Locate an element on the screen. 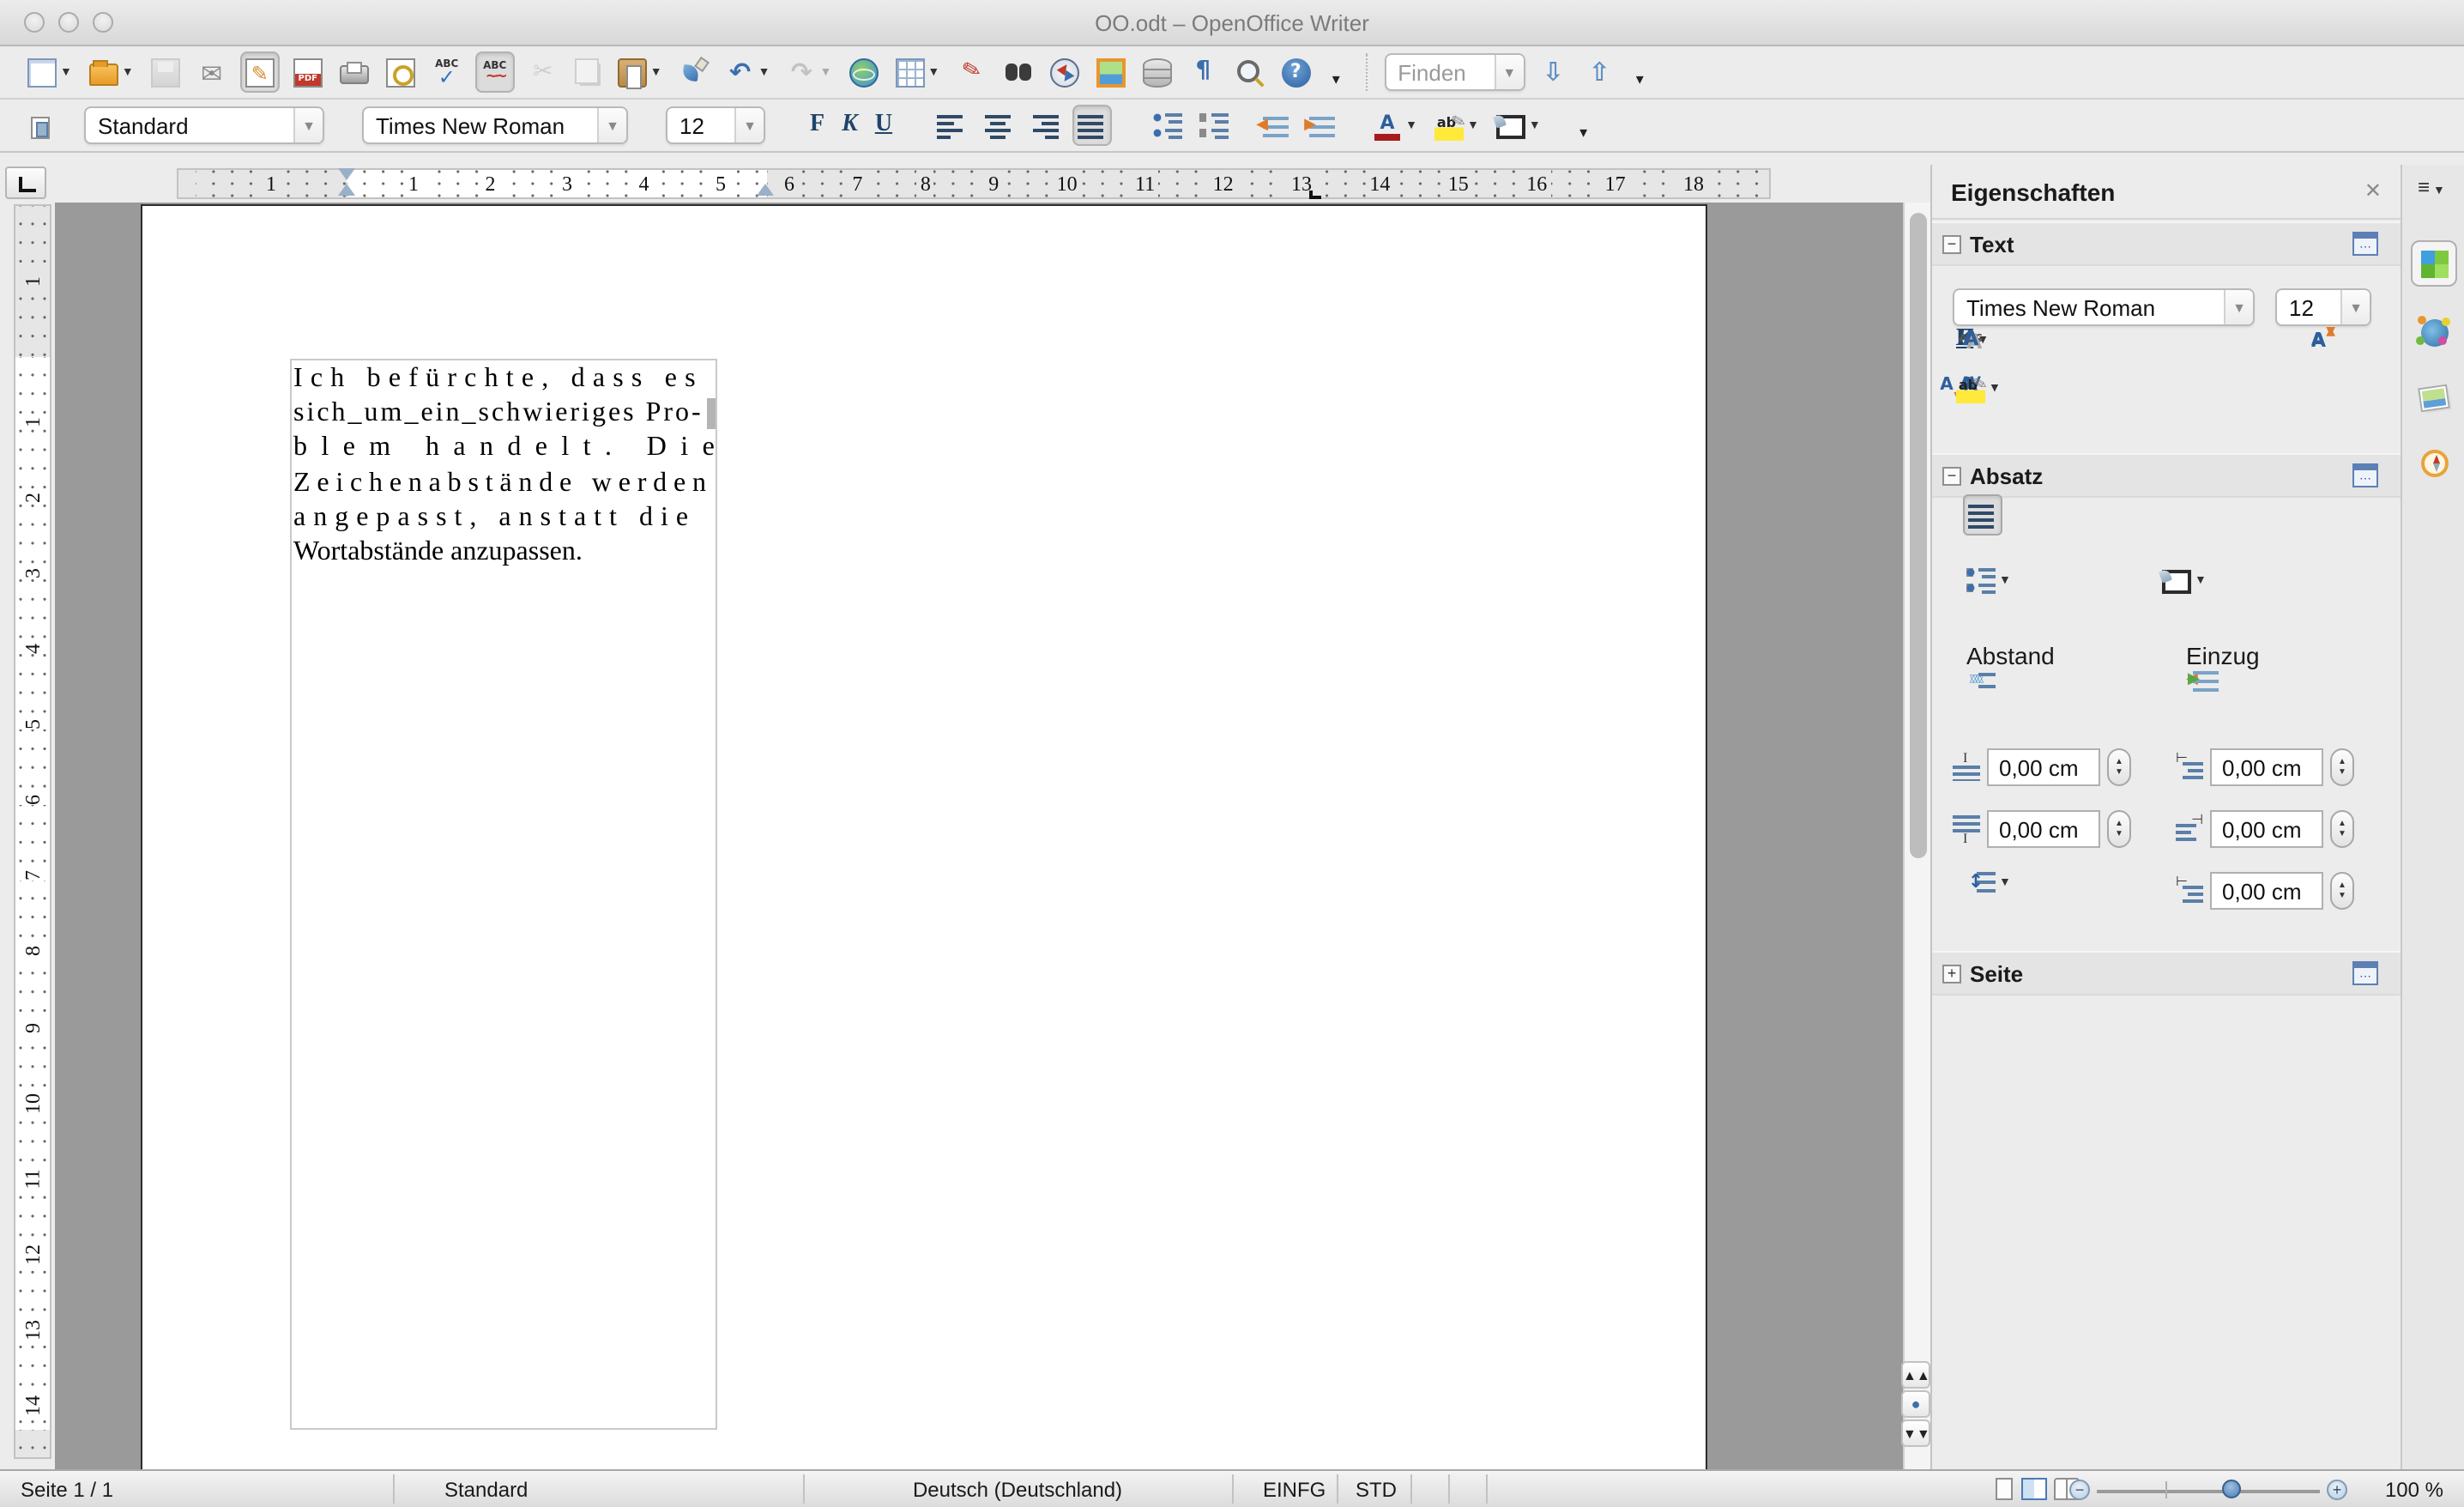 The height and width of the screenshot is (1507, 2464). numbered-list-button is located at coordinates (1168, 125).